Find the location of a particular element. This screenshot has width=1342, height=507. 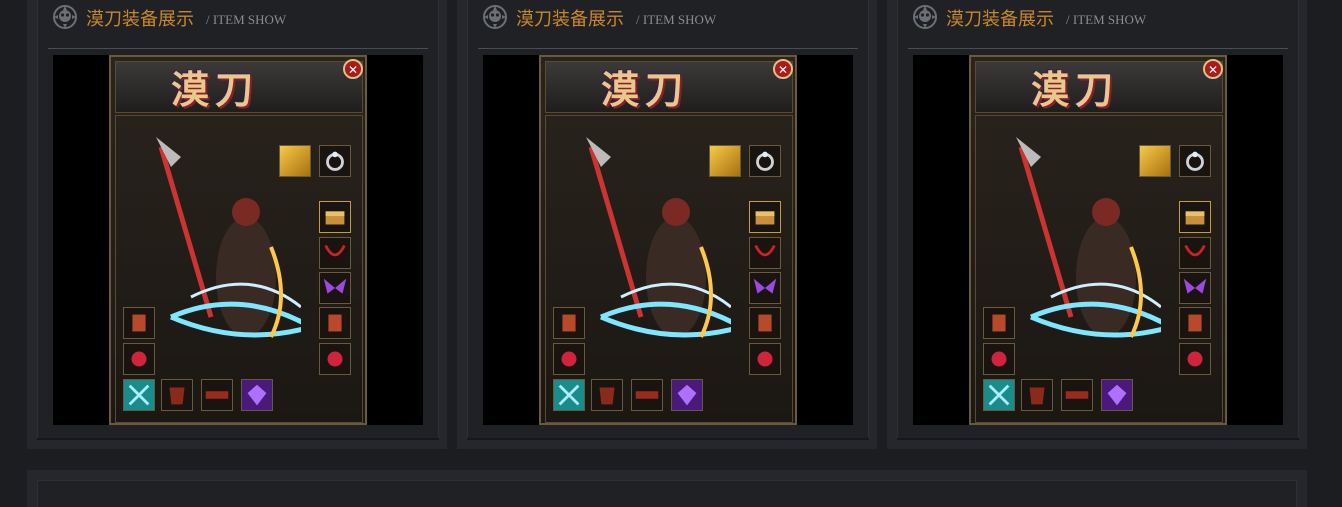

next-section-body is located at coordinates (667, 493).